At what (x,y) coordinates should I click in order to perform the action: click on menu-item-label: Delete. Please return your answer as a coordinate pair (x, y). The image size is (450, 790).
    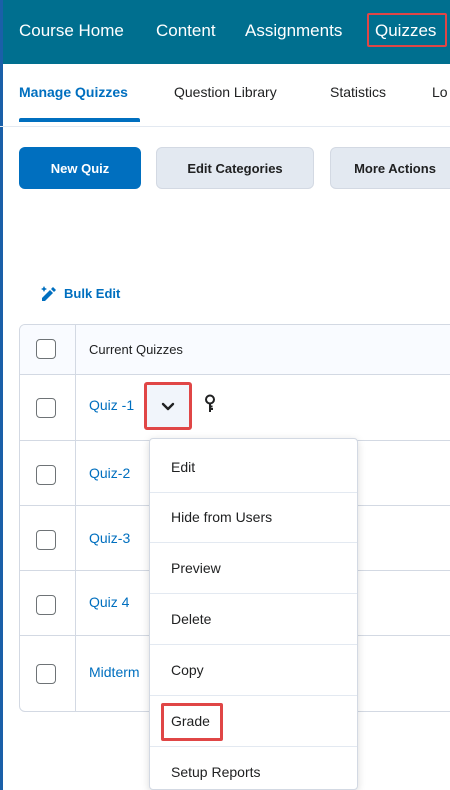
    Looking at the image, I should click on (191, 619).